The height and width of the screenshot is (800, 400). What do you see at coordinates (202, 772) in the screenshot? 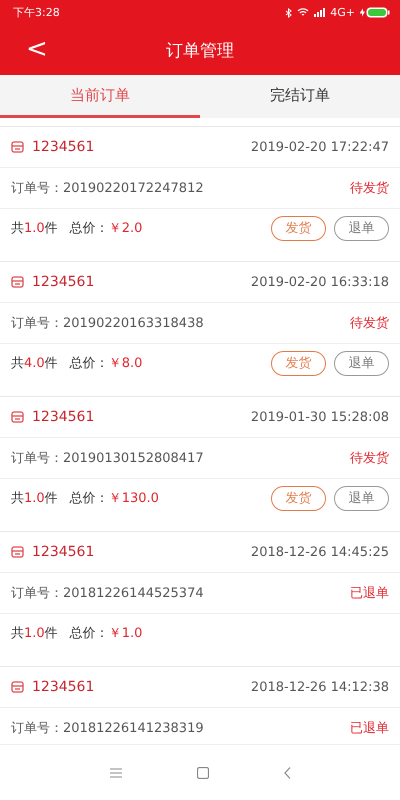
I see `home-icon` at bounding box center [202, 772].